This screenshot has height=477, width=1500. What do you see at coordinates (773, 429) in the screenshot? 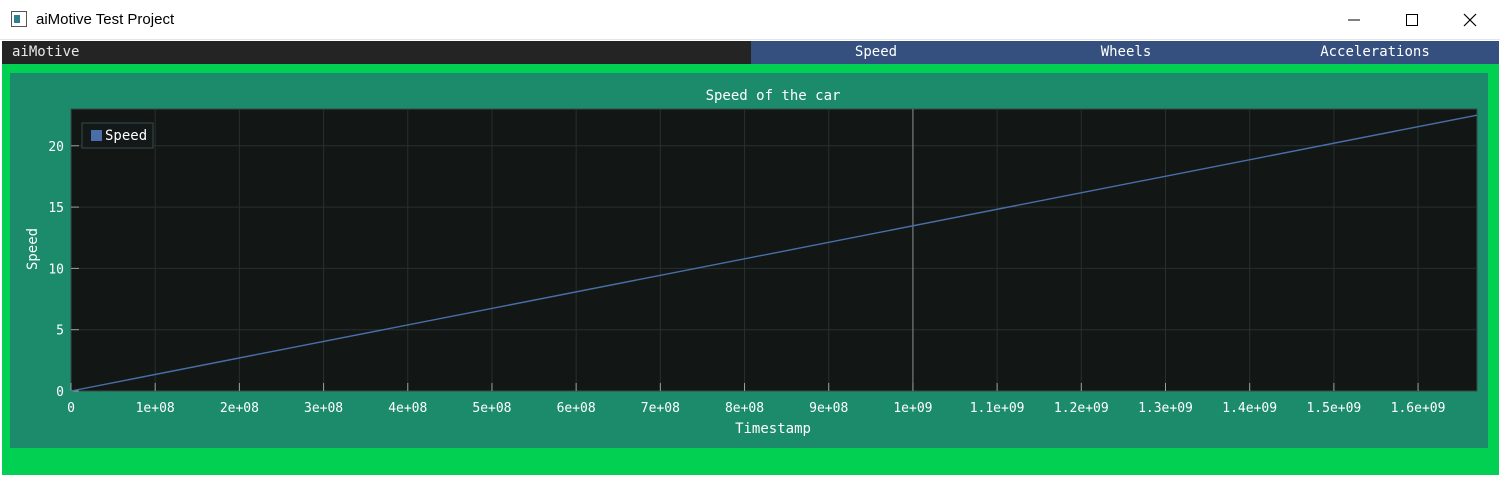
I see `x-axis-label: Timestamp` at bounding box center [773, 429].